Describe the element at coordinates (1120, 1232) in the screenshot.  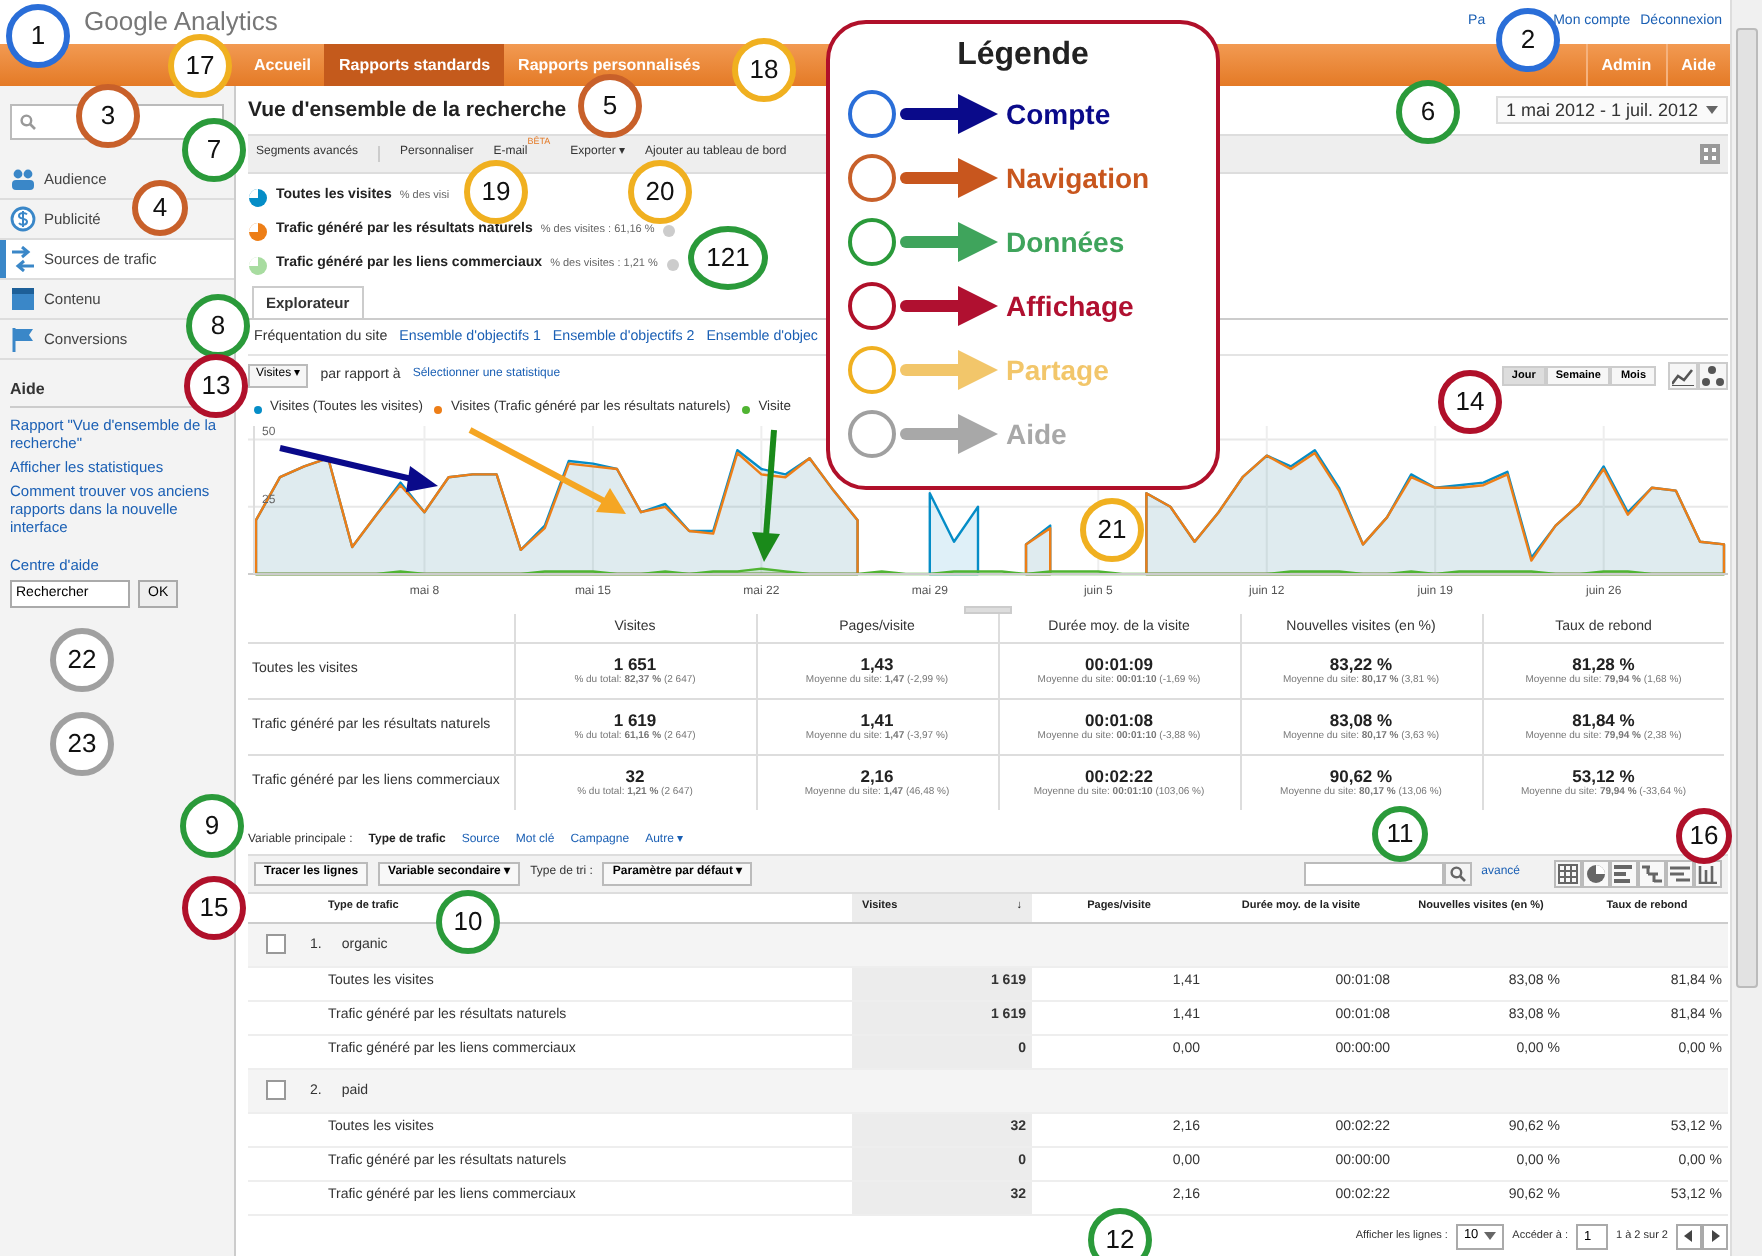
I see `number-callout: 12` at that location.